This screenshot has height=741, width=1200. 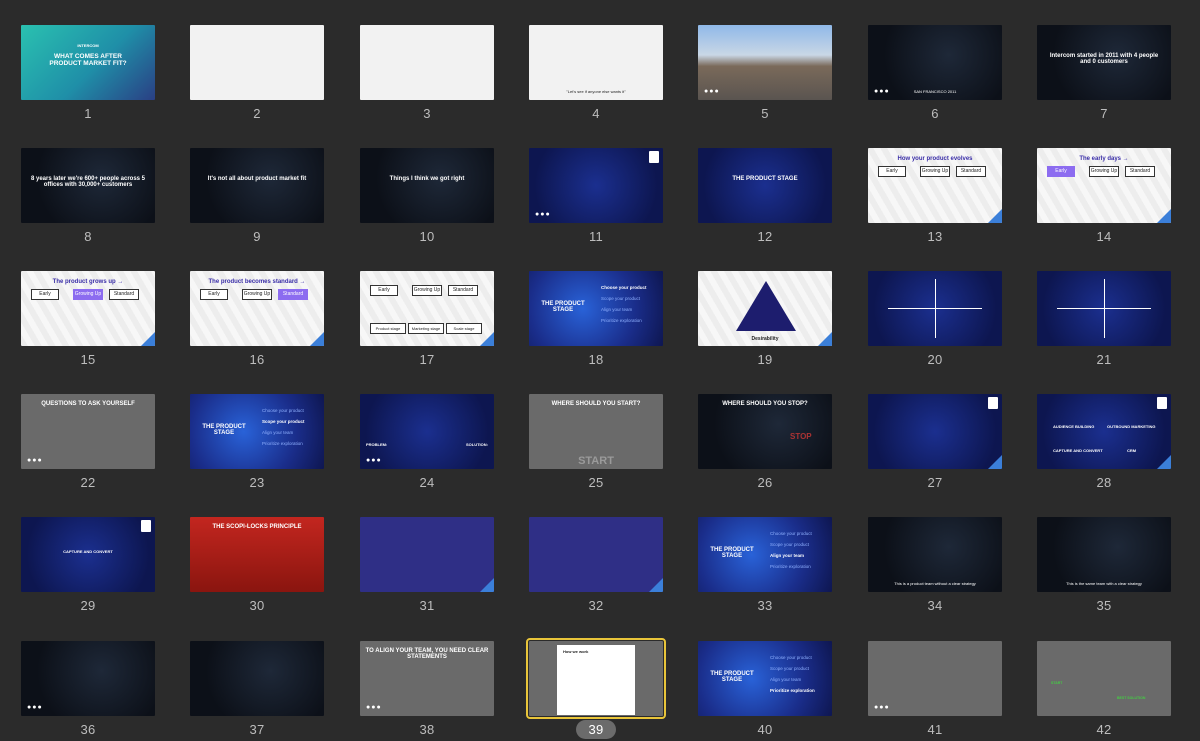 I want to click on slide-preview: QUESTIONS TO ASK YOURSELF ●●●, so click(x=88, y=431).